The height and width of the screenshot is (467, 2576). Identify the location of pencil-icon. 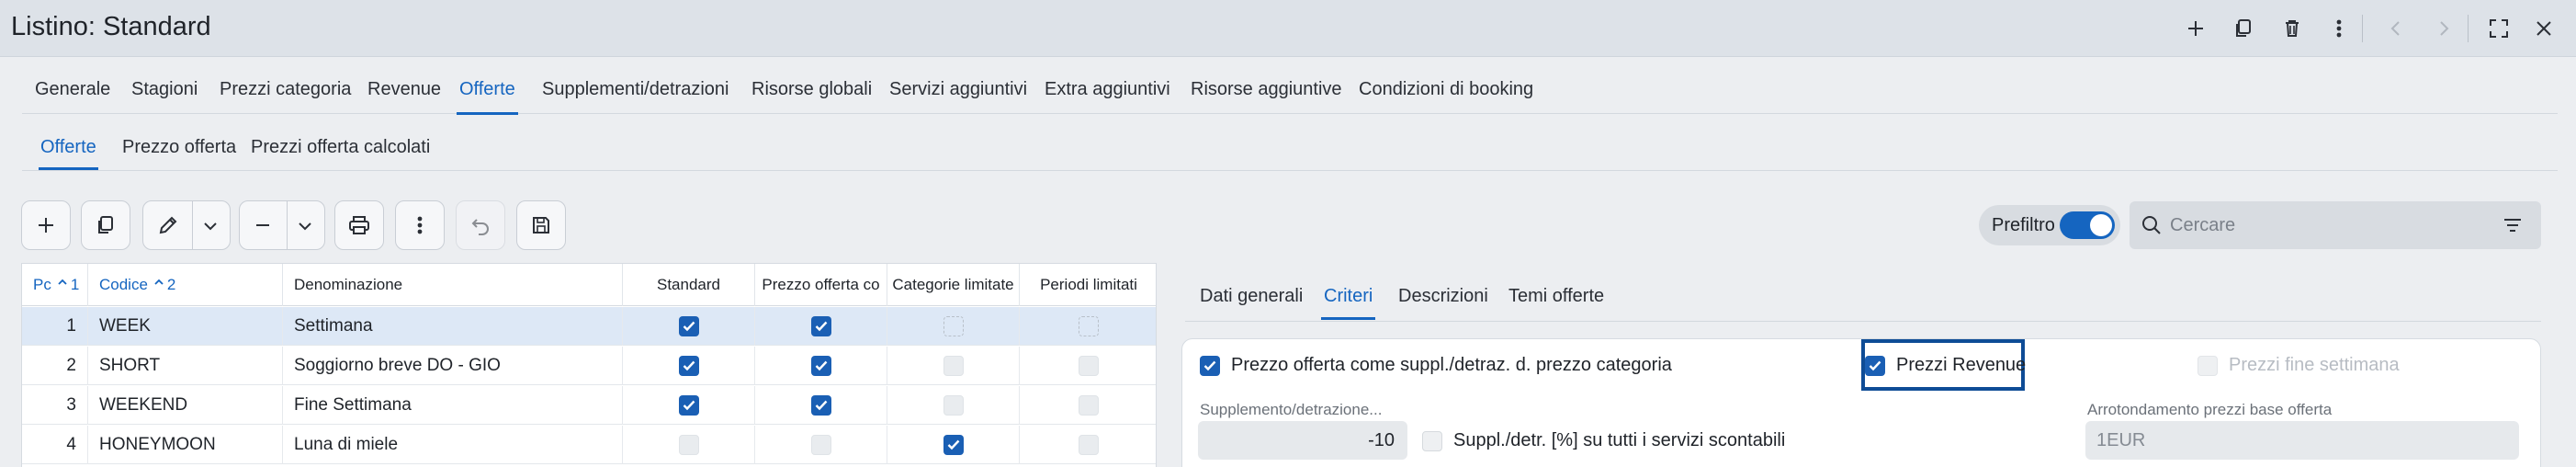
(168, 227).